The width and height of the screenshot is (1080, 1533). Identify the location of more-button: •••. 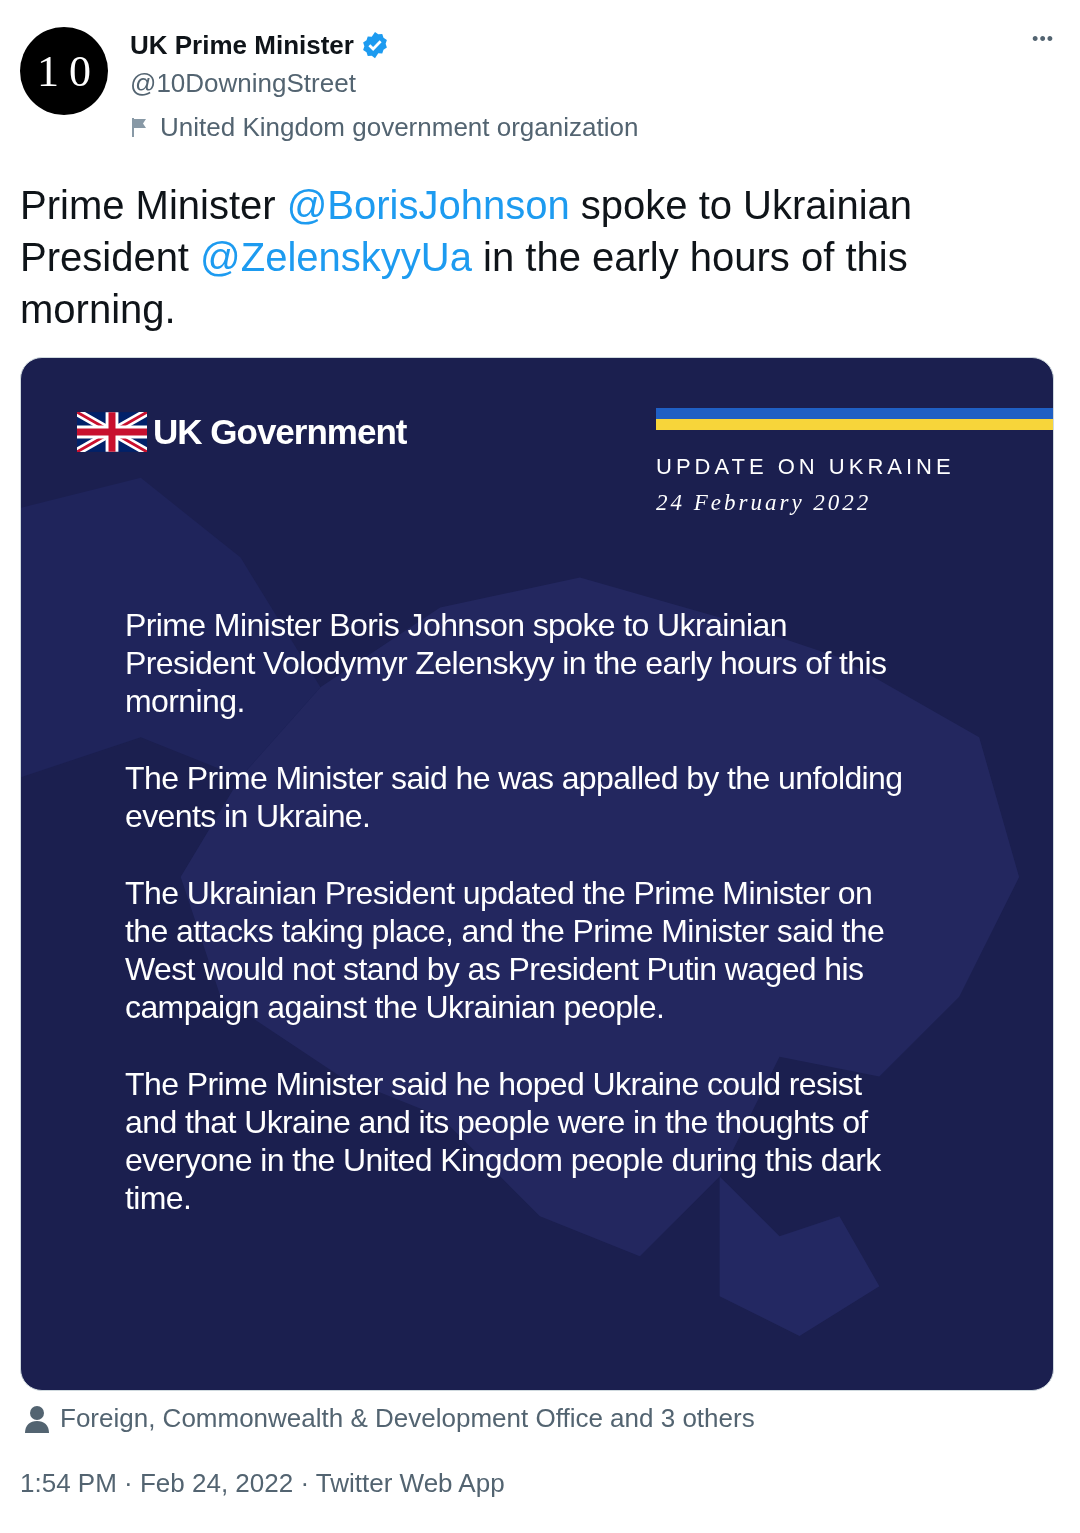
(1043, 39).